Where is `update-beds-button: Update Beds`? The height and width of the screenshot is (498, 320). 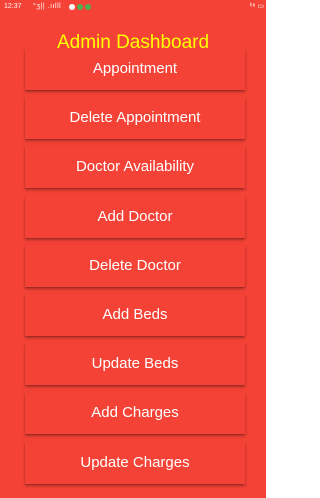
update-beds-button: Update Beds is located at coordinates (135, 364).